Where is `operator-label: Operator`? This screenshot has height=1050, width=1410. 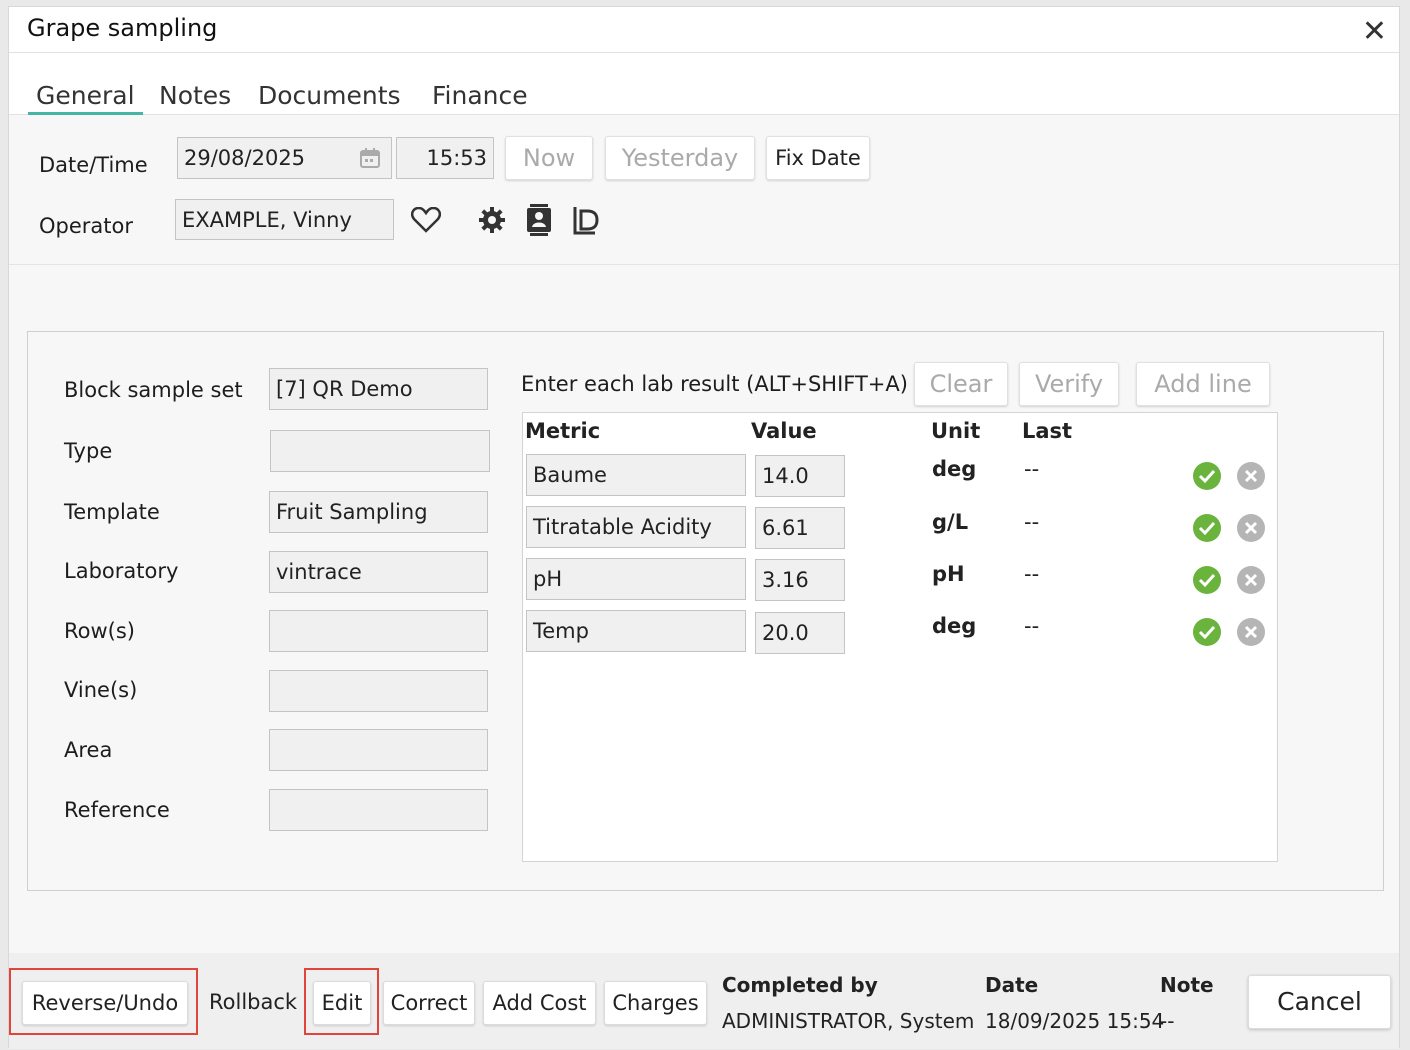 operator-label: Operator is located at coordinates (86, 226).